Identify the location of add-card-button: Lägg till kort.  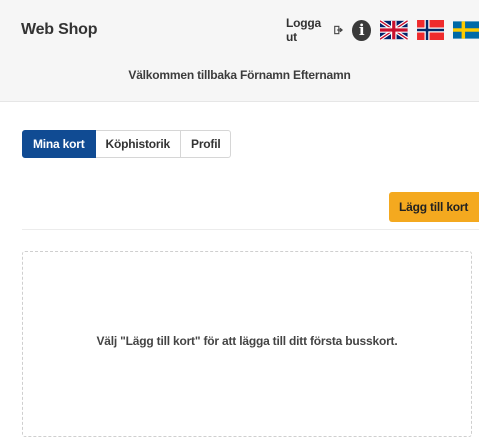
(434, 207).